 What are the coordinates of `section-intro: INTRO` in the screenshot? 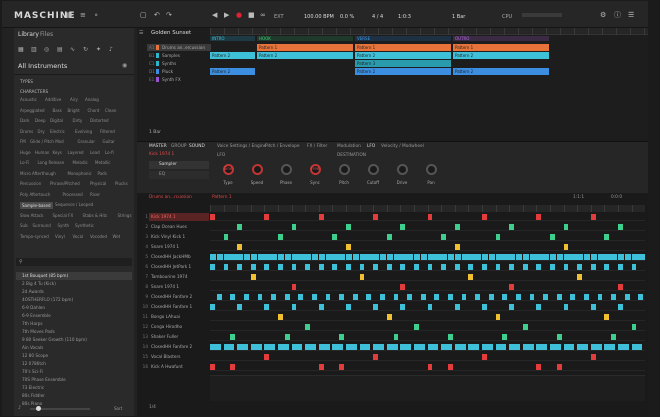 It's located at (232, 38).